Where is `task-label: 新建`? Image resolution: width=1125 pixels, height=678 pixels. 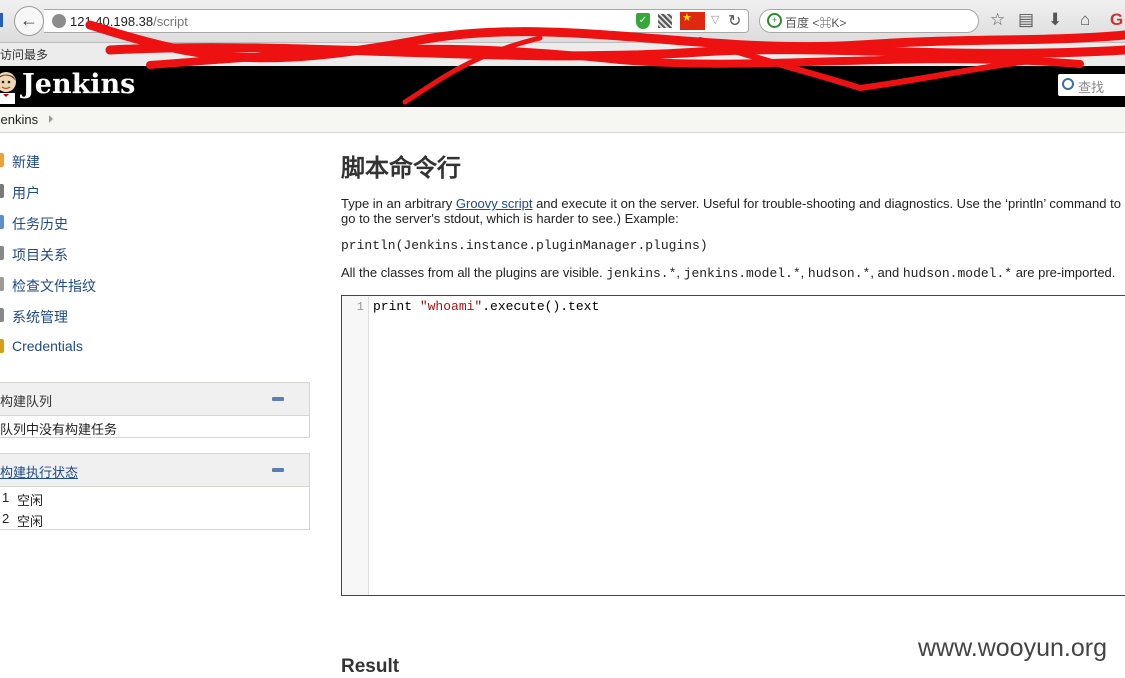
task-label: 新建 is located at coordinates (26, 162).